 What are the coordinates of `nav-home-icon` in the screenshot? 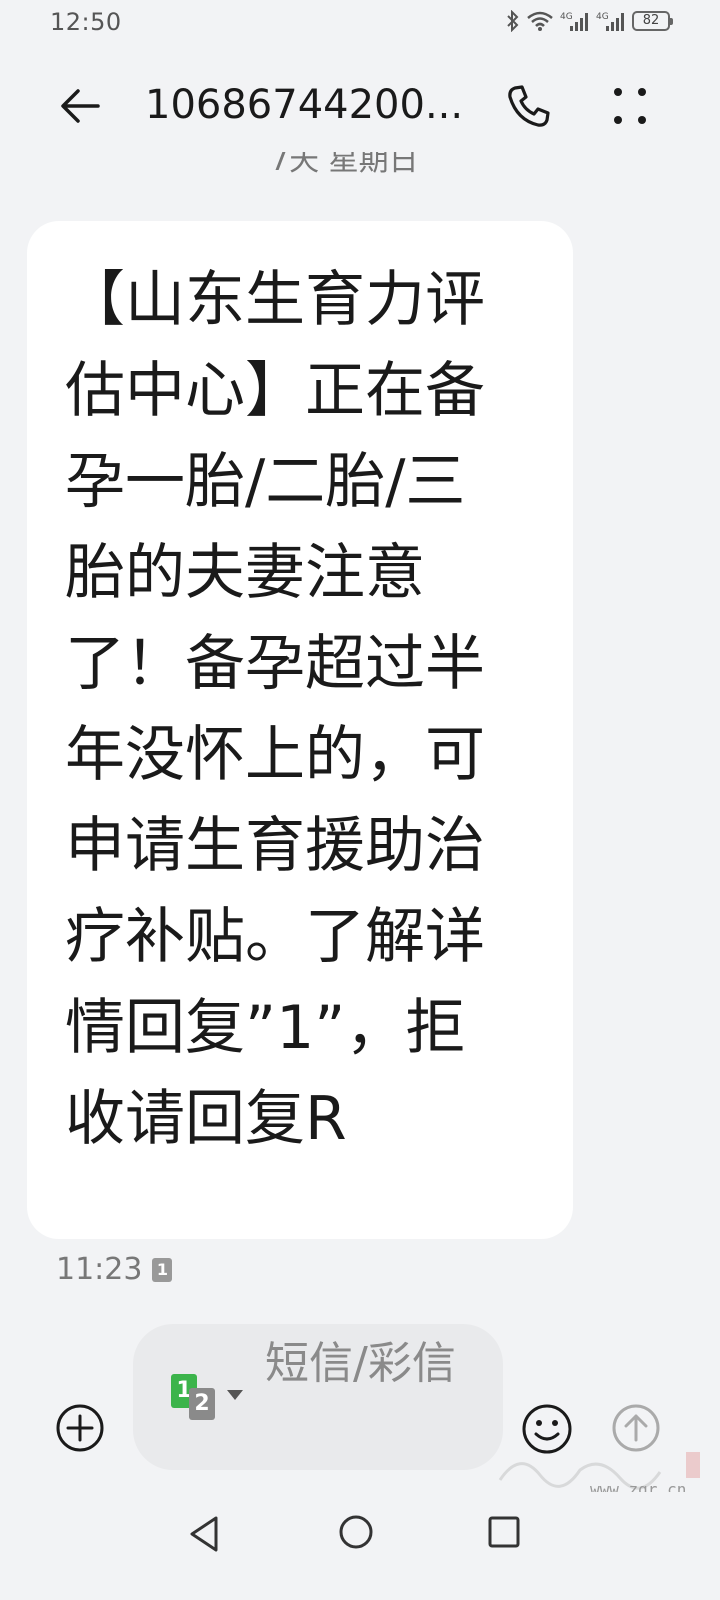 It's located at (356, 1532).